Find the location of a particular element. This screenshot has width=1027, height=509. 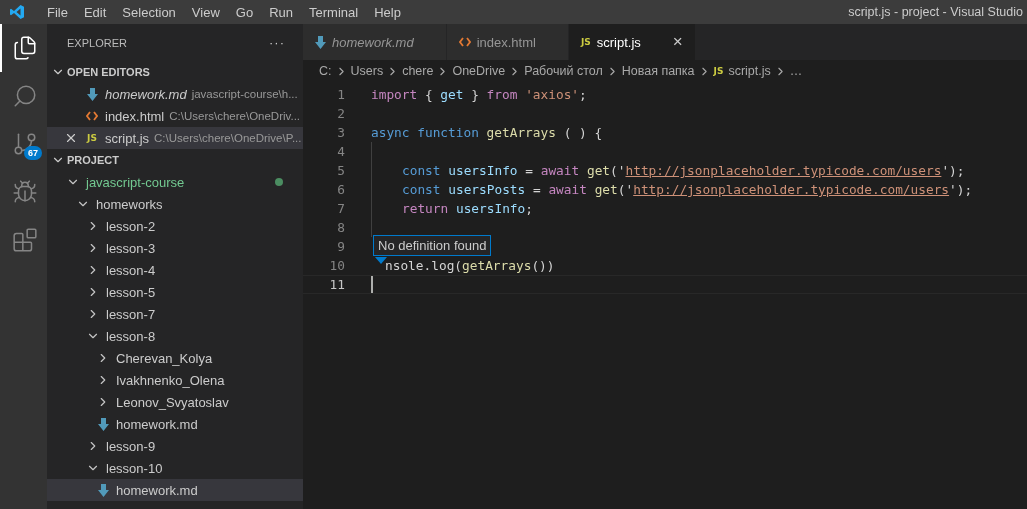

breadcrumb-text: script.js is located at coordinates (749, 71).